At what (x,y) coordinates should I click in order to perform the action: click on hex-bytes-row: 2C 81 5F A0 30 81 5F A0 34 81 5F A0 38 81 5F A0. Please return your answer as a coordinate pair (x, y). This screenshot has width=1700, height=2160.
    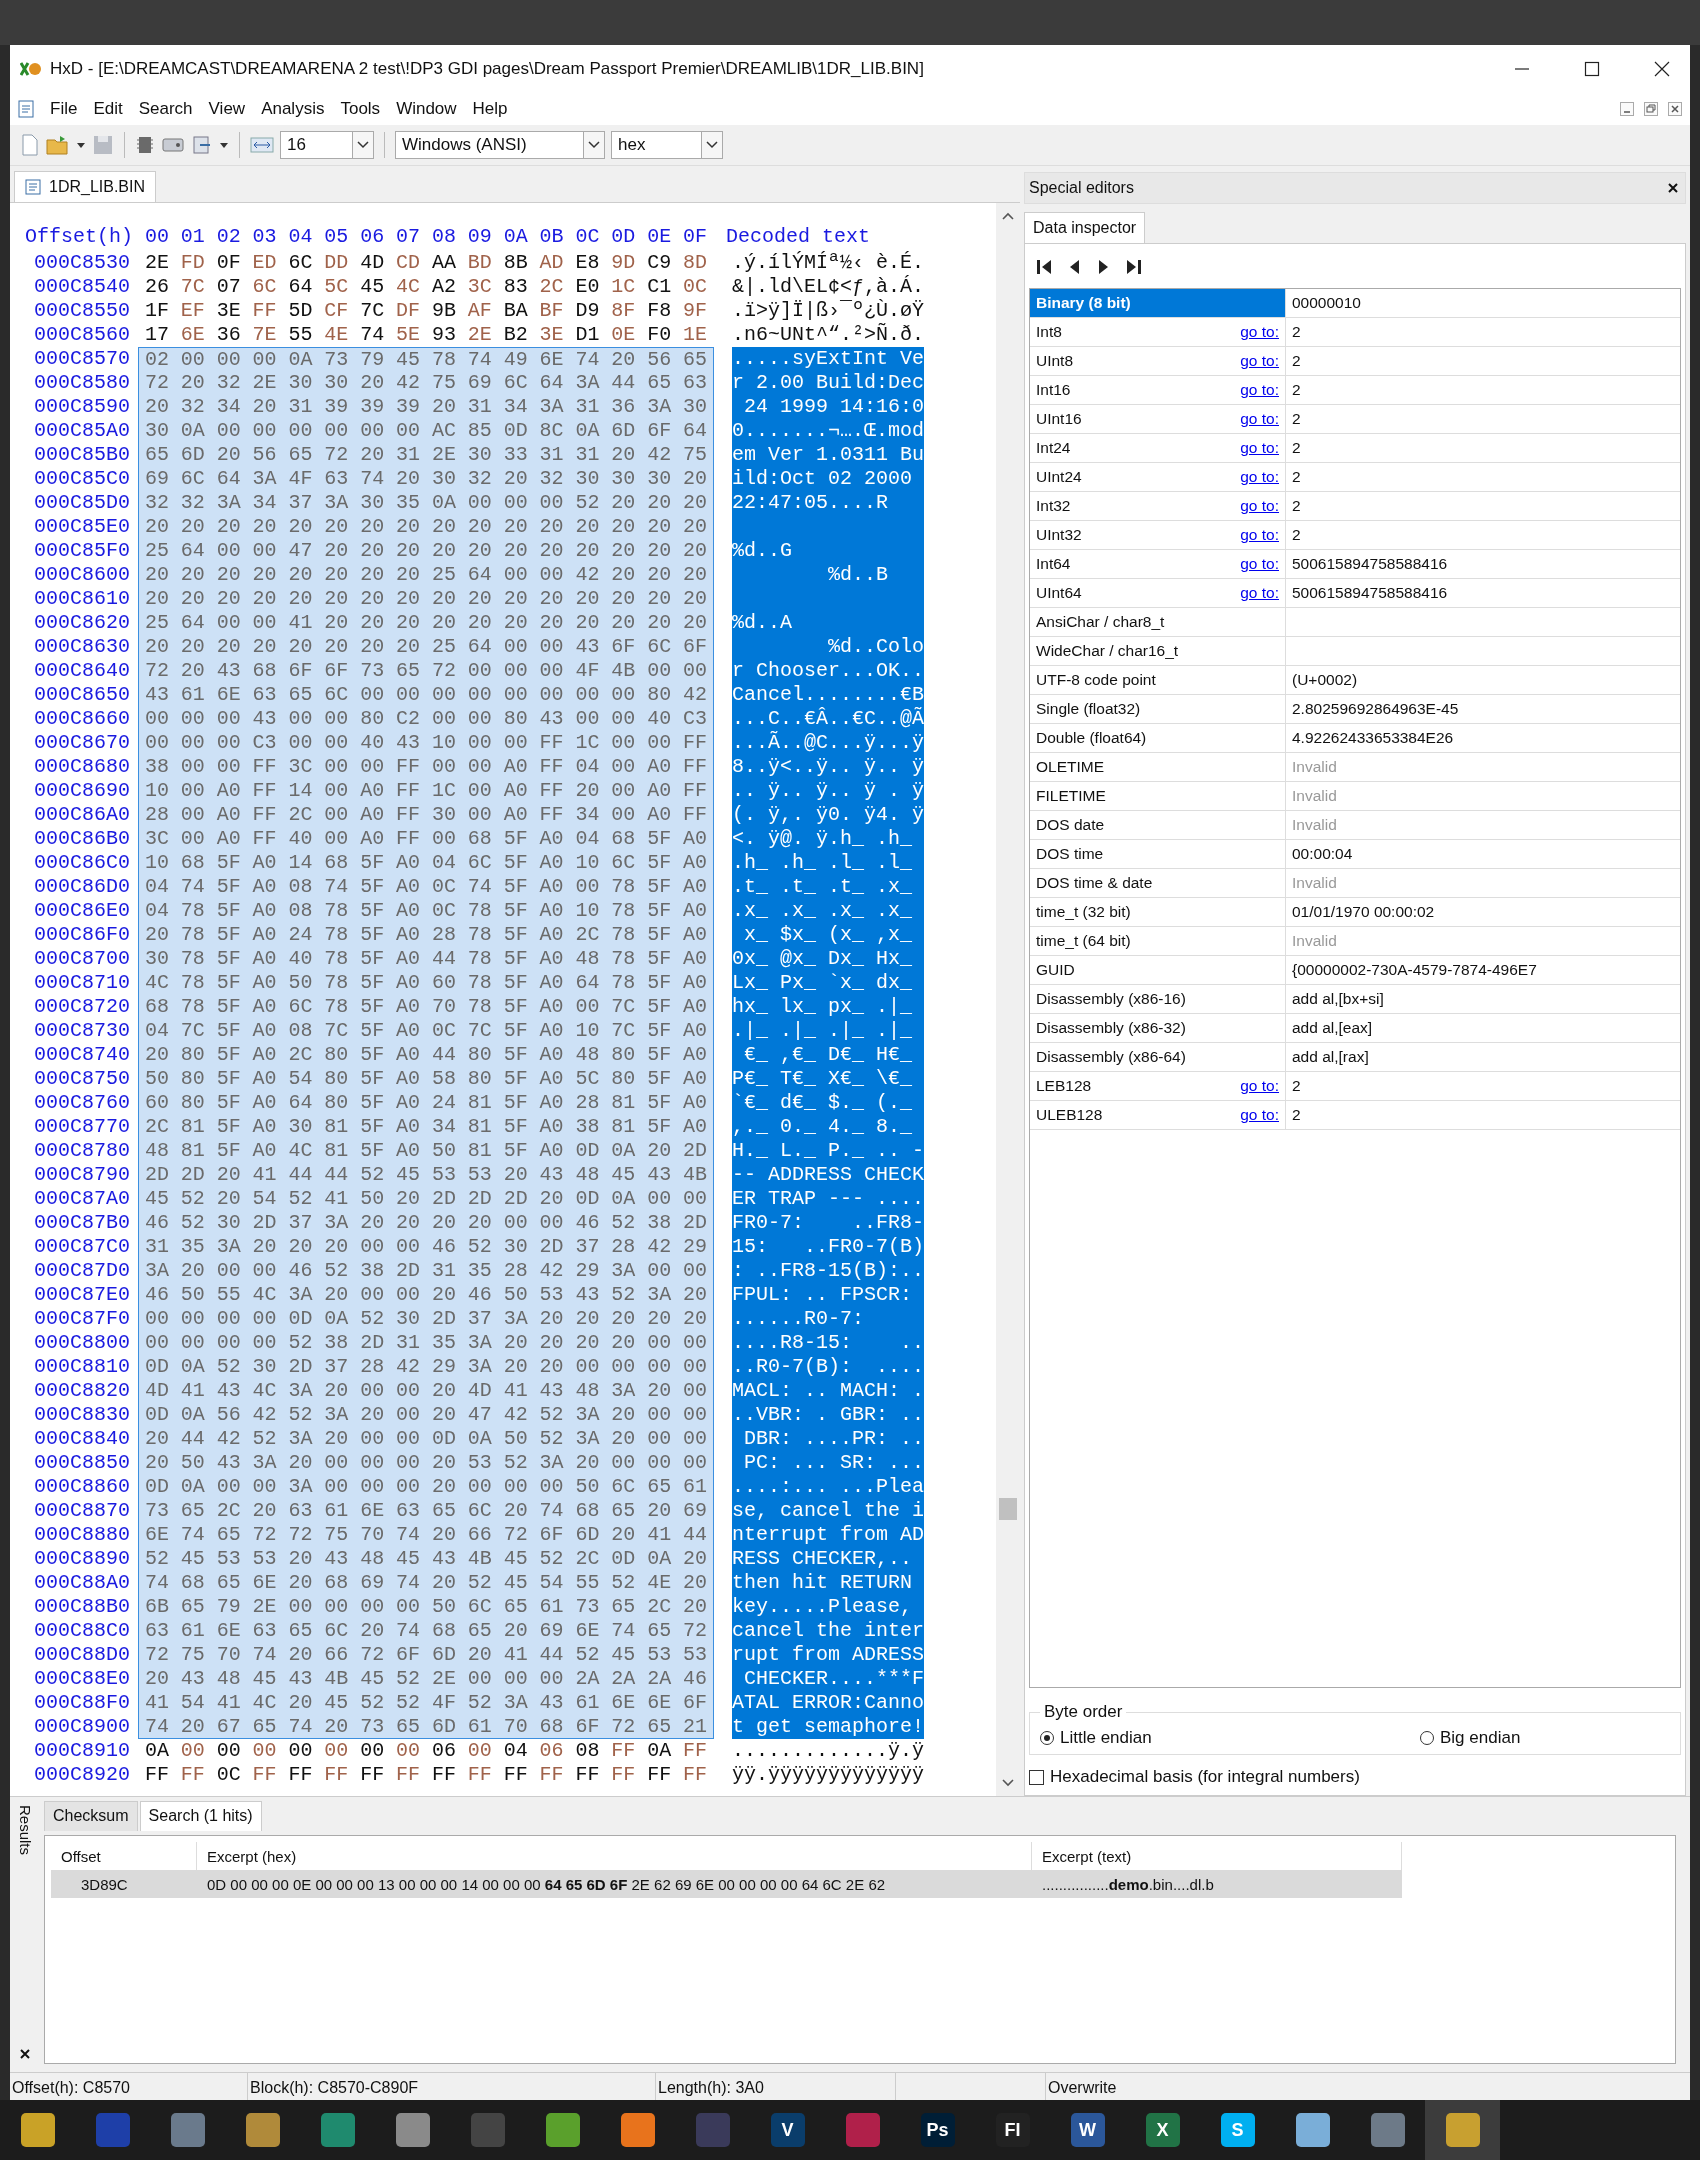
    Looking at the image, I should click on (426, 1127).